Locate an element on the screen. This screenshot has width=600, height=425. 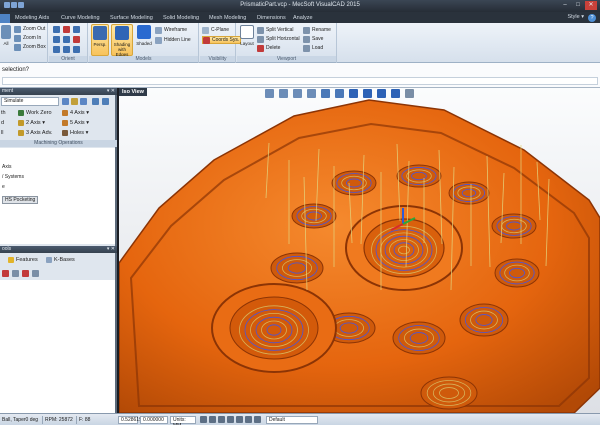
tab-dimensions: Dimensions is located at coordinates (271, 18).